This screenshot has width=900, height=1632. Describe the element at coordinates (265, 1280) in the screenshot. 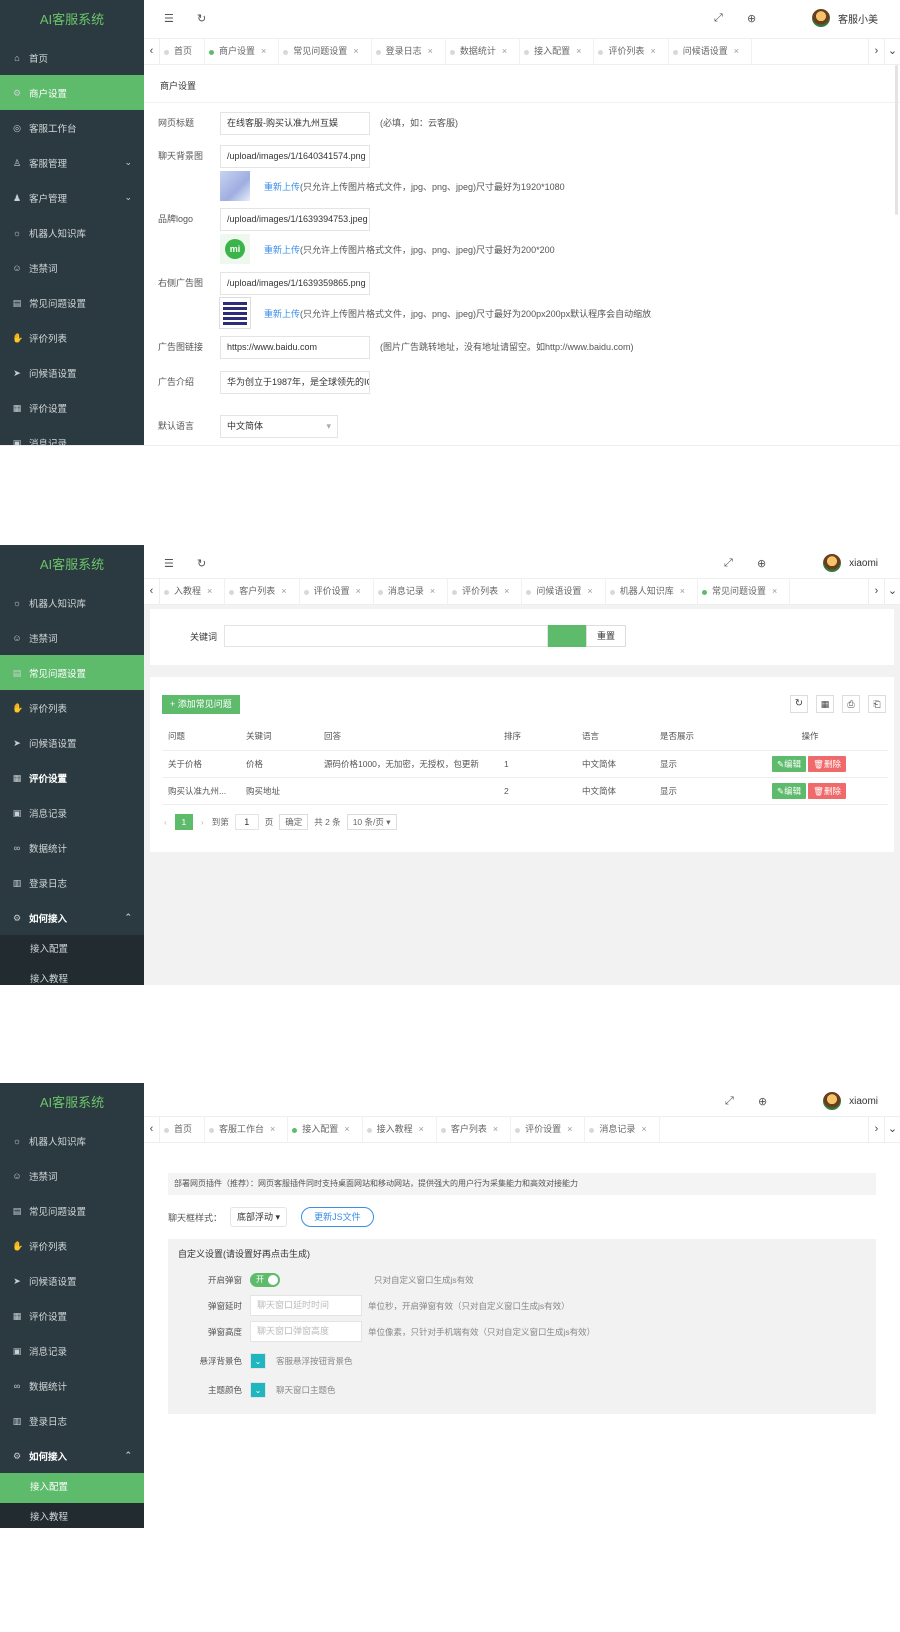

I see `popup-toggle: 开` at that location.